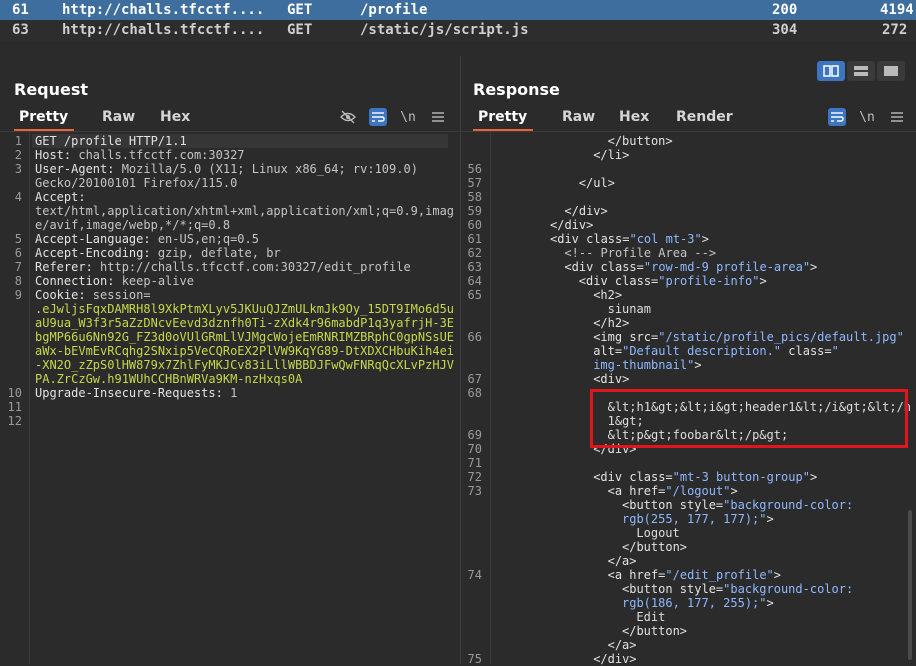 The height and width of the screenshot is (666, 916). What do you see at coordinates (18, 295) in the screenshot?
I see `line-number: 9` at bounding box center [18, 295].